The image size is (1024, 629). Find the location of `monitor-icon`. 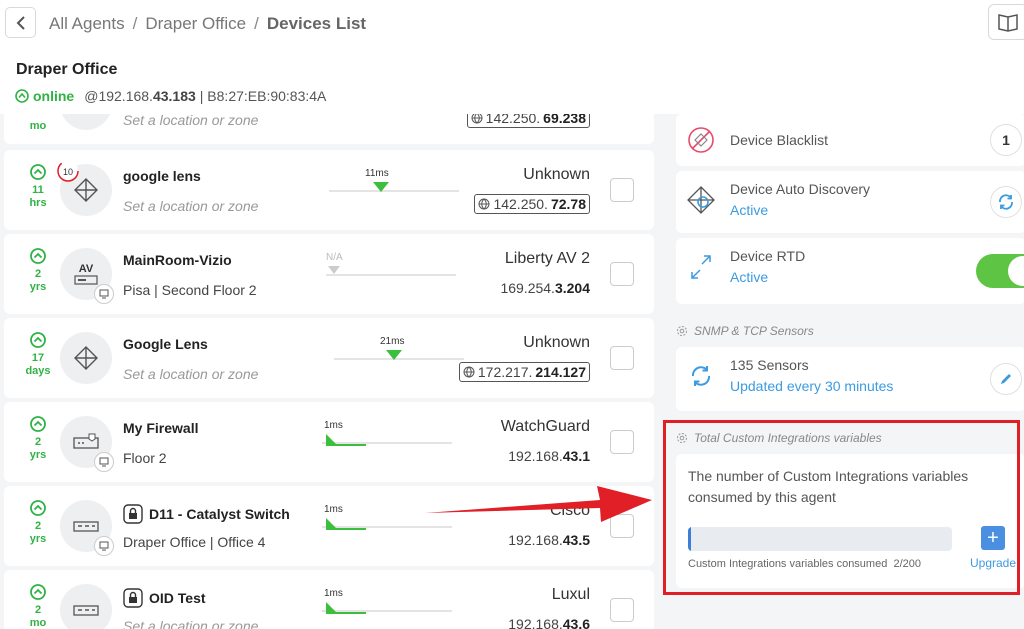

monitor-icon is located at coordinates (104, 462).